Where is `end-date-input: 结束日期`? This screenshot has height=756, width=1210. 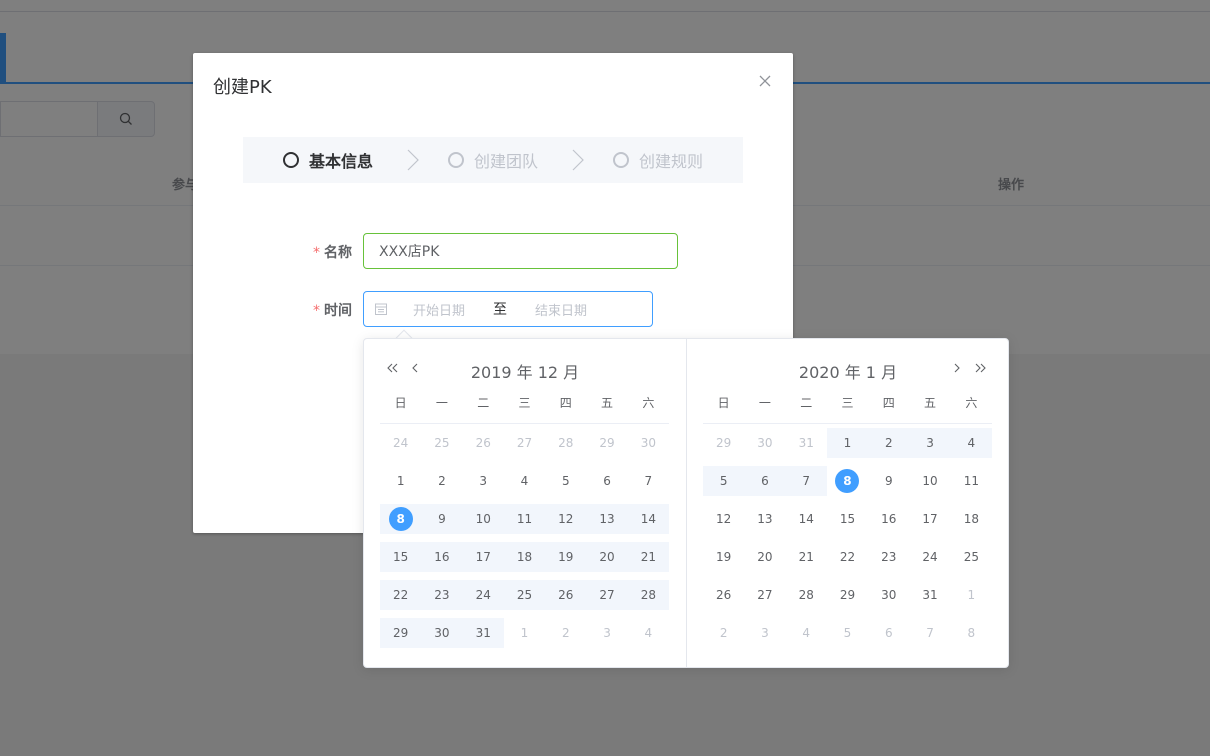 end-date-input: 结束日期 is located at coordinates (561, 309).